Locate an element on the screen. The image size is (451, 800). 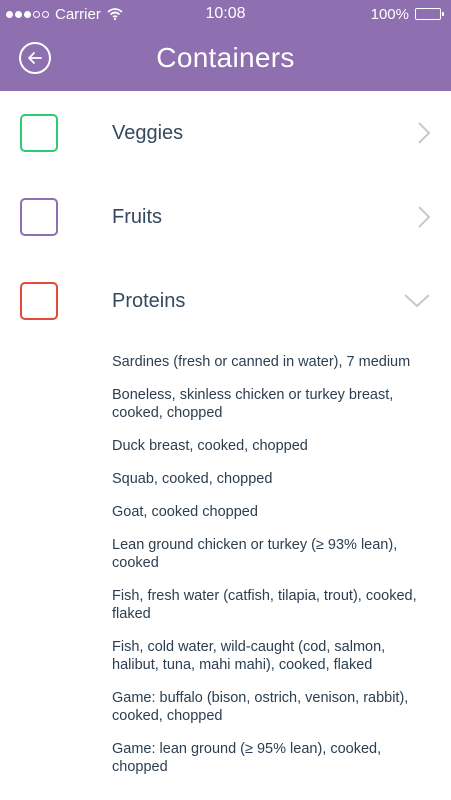
list-item: Goat, cooked chopped is located at coordinates (185, 512).